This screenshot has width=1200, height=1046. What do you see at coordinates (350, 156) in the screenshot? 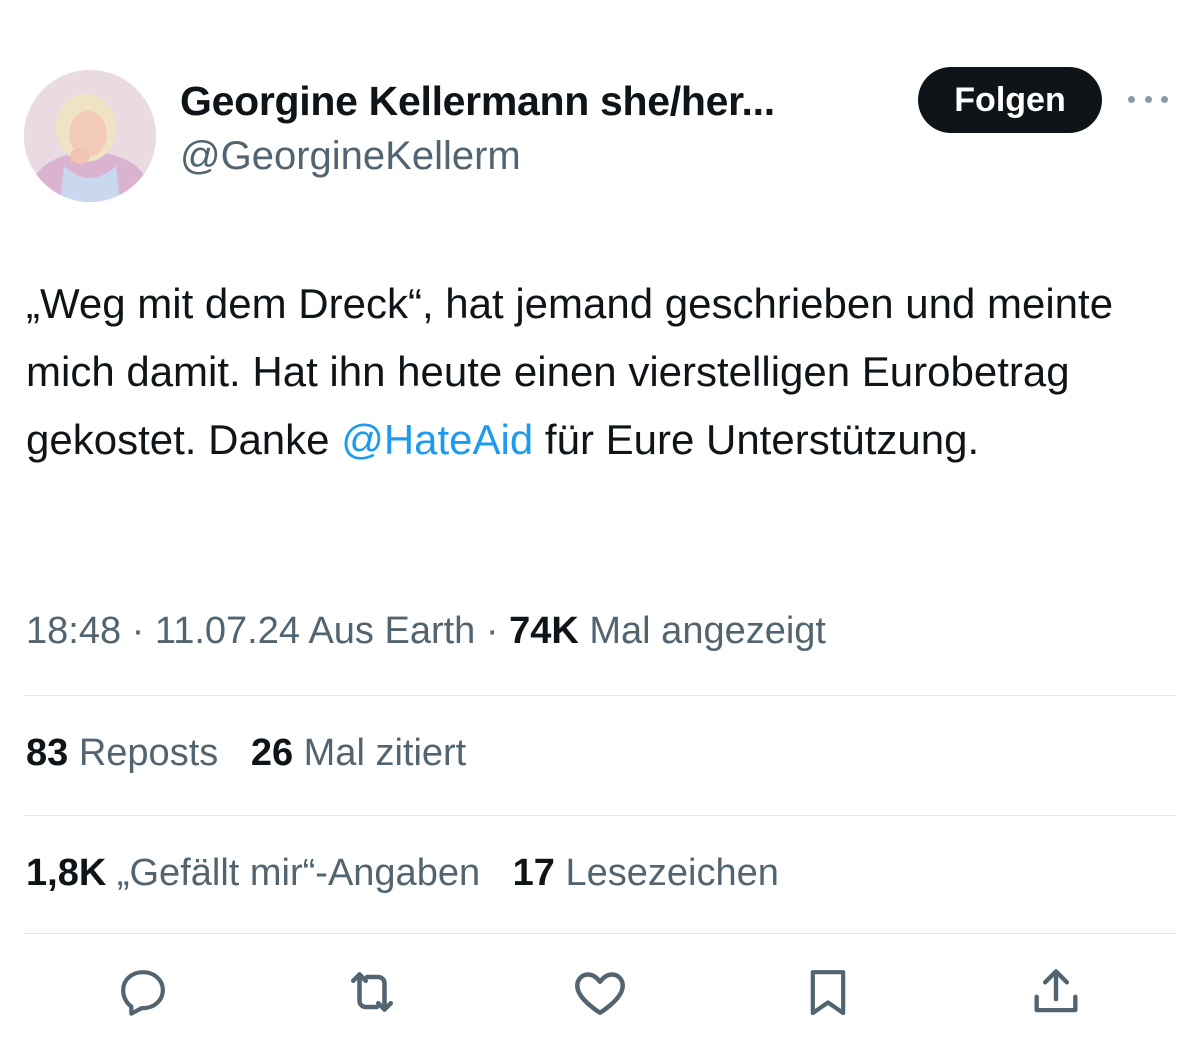
I see `author-handle: @GeorgineKellerm` at bounding box center [350, 156].